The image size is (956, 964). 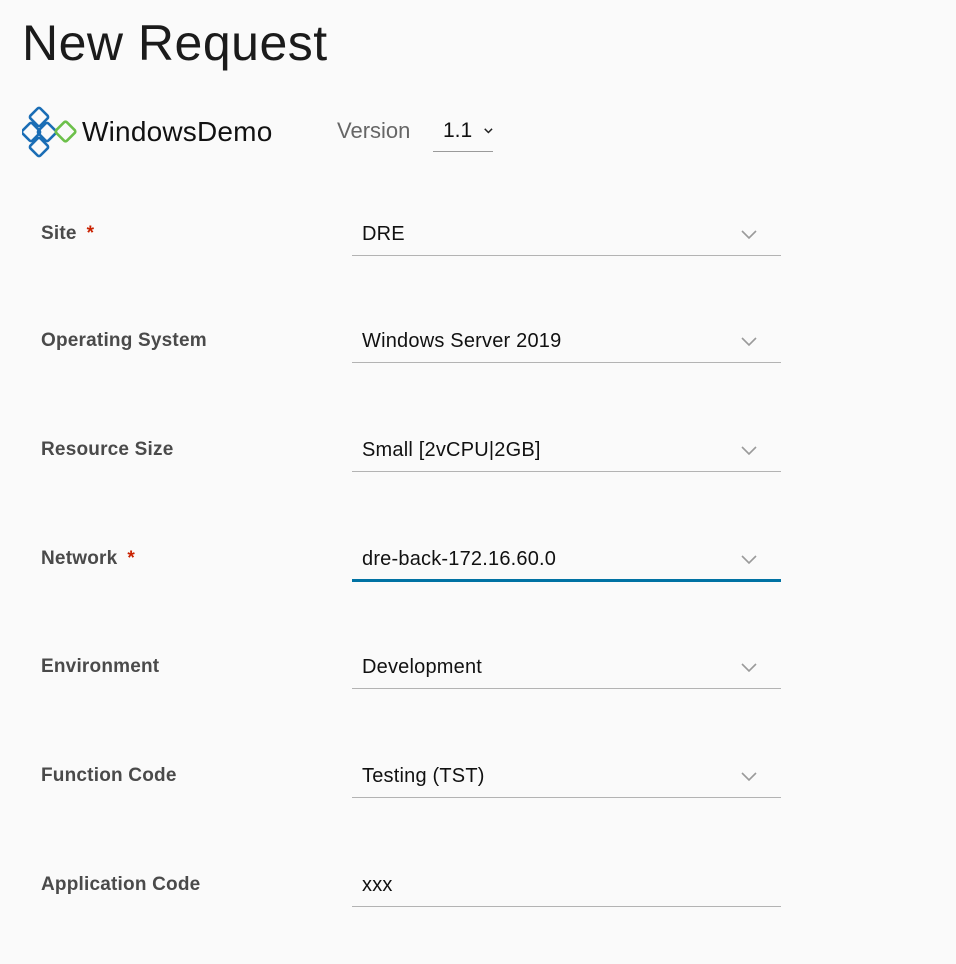 What do you see at coordinates (377, 885) in the screenshot?
I see `application-code-value: xxx` at bounding box center [377, 885].